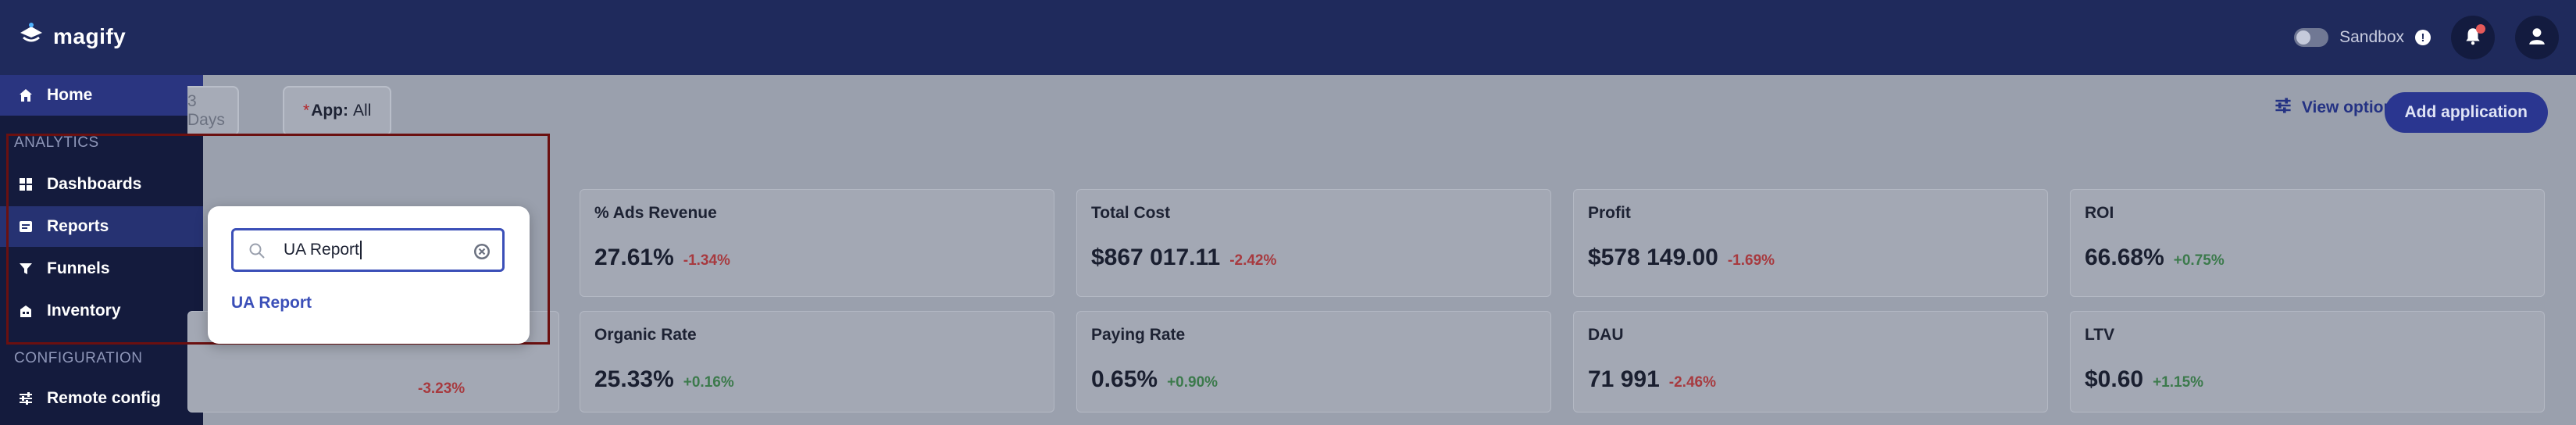 This screenshot has height=425, width=2576. Describe the element at coordinates (1124, 379) in the screenshot. I see `metric-value: 0.65%` at that location.